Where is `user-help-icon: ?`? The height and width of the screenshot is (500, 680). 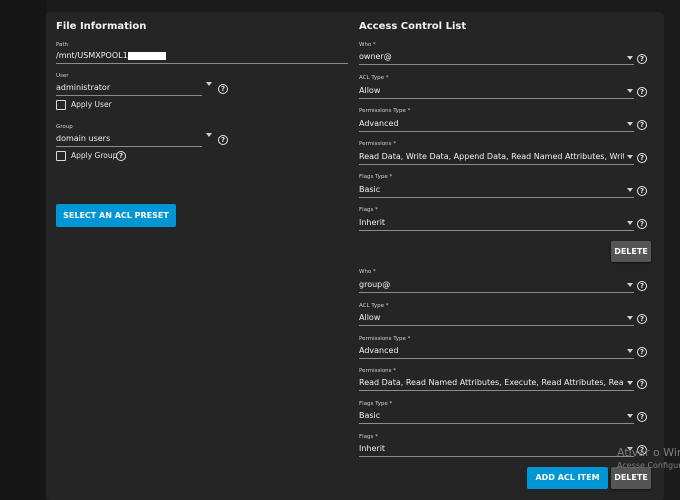
user-help-icon: ? is located at coordinates (223, 89).